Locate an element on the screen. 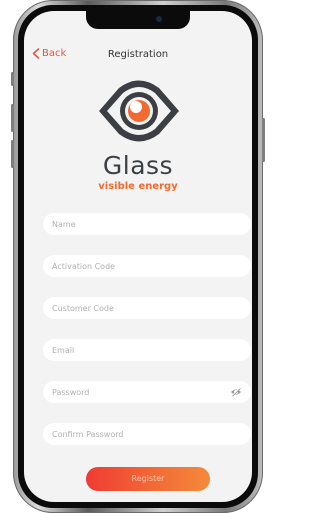 The width and height of the screenshot is (320, 513). customer-code-field is located at coordinates (147, 308).